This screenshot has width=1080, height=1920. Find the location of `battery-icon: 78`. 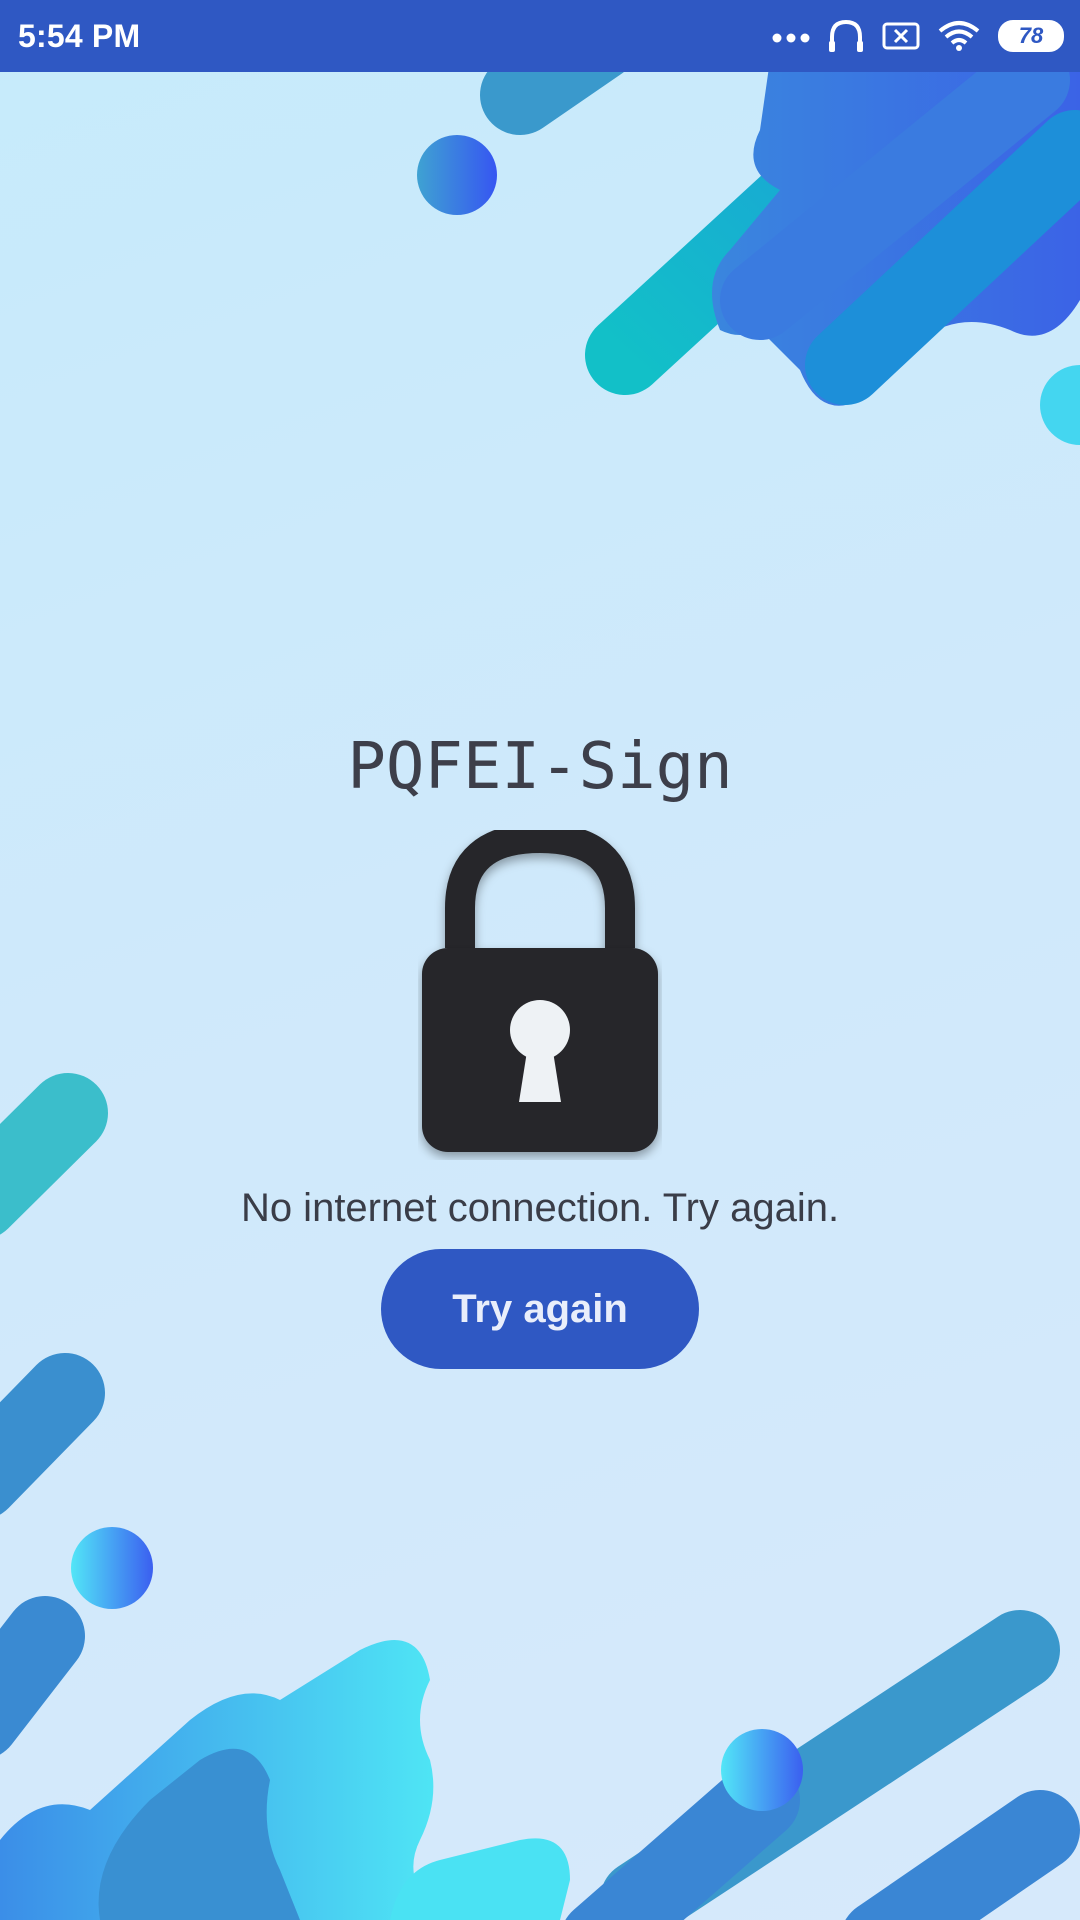

battery-icon: 78 is located at coordinates (1031, 36).